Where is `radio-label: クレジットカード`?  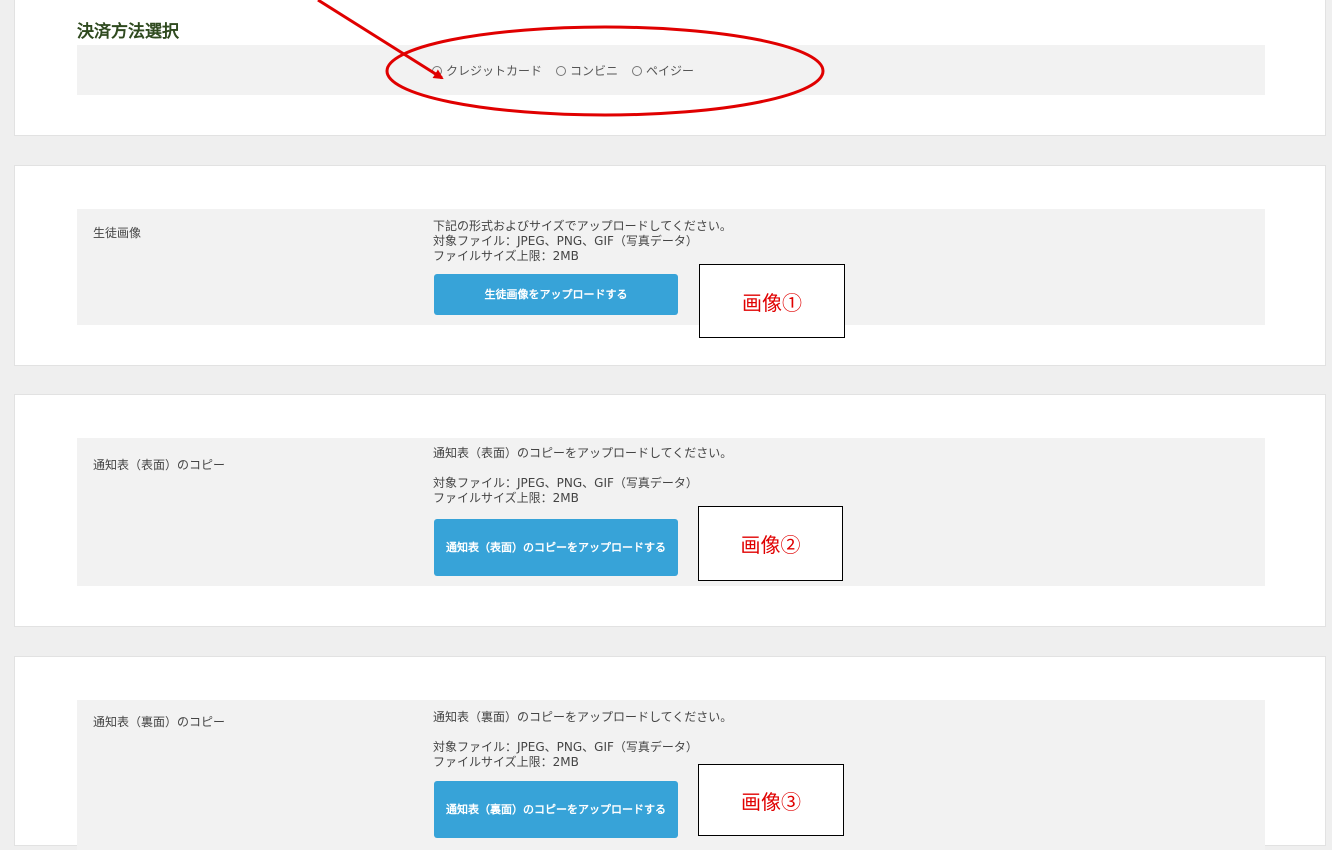 radio-label: クレジットカード is located at coordinates (494, 71).